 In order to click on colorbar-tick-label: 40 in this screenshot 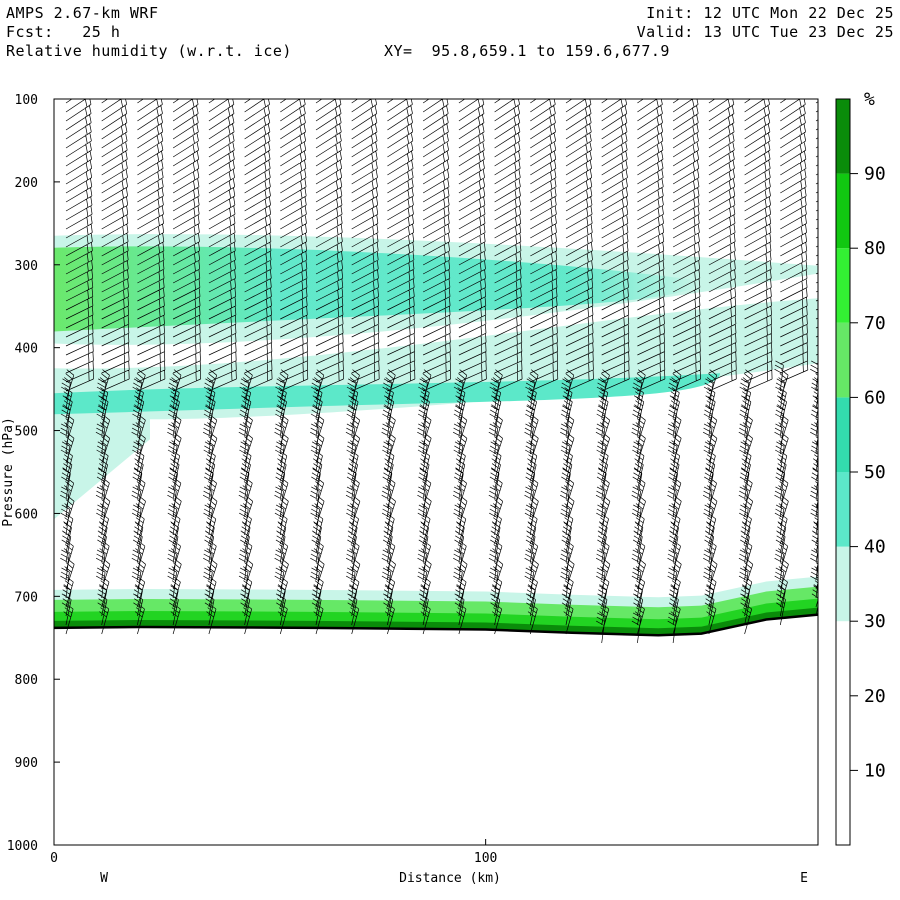, I will do `click(875, 547)`.